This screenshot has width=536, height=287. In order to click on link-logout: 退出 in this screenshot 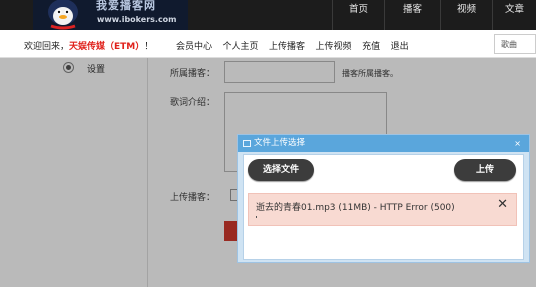, I will do `click(400, 45)`.